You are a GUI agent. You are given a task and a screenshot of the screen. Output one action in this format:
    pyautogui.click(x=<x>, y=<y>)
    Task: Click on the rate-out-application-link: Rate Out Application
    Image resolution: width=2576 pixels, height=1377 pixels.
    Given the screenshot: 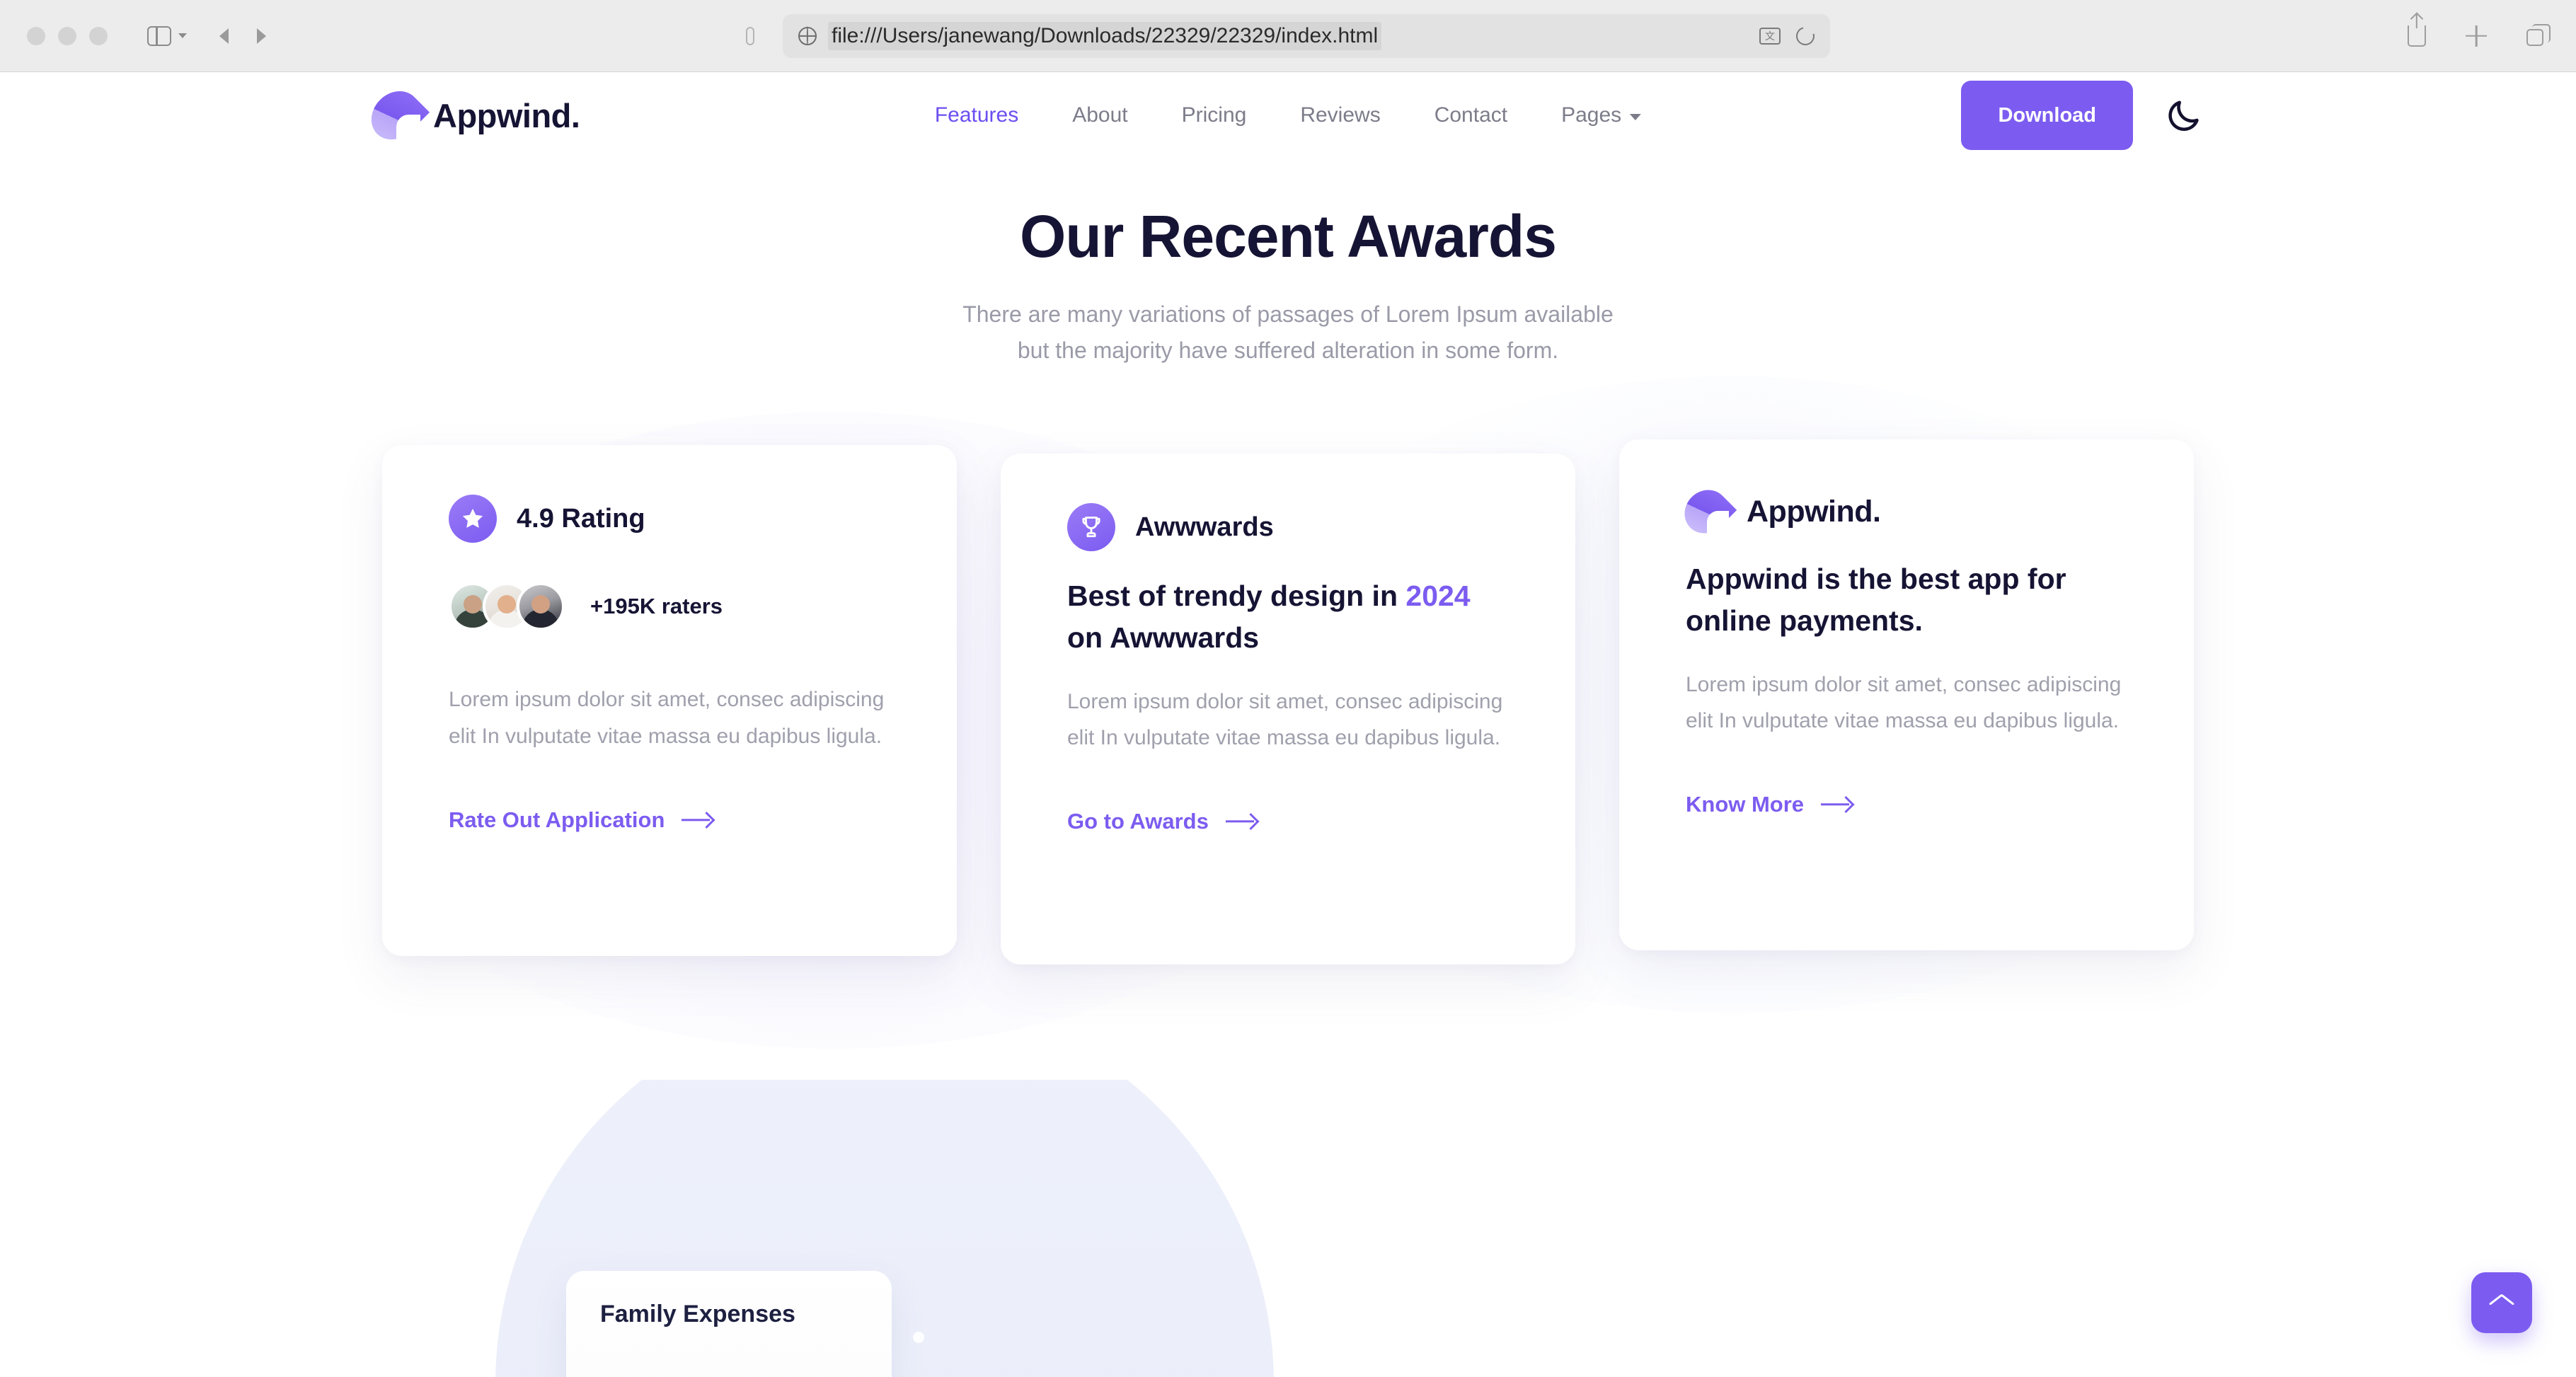 What is the action you would take?
    pyautogui.click(x=670, y=820)
    